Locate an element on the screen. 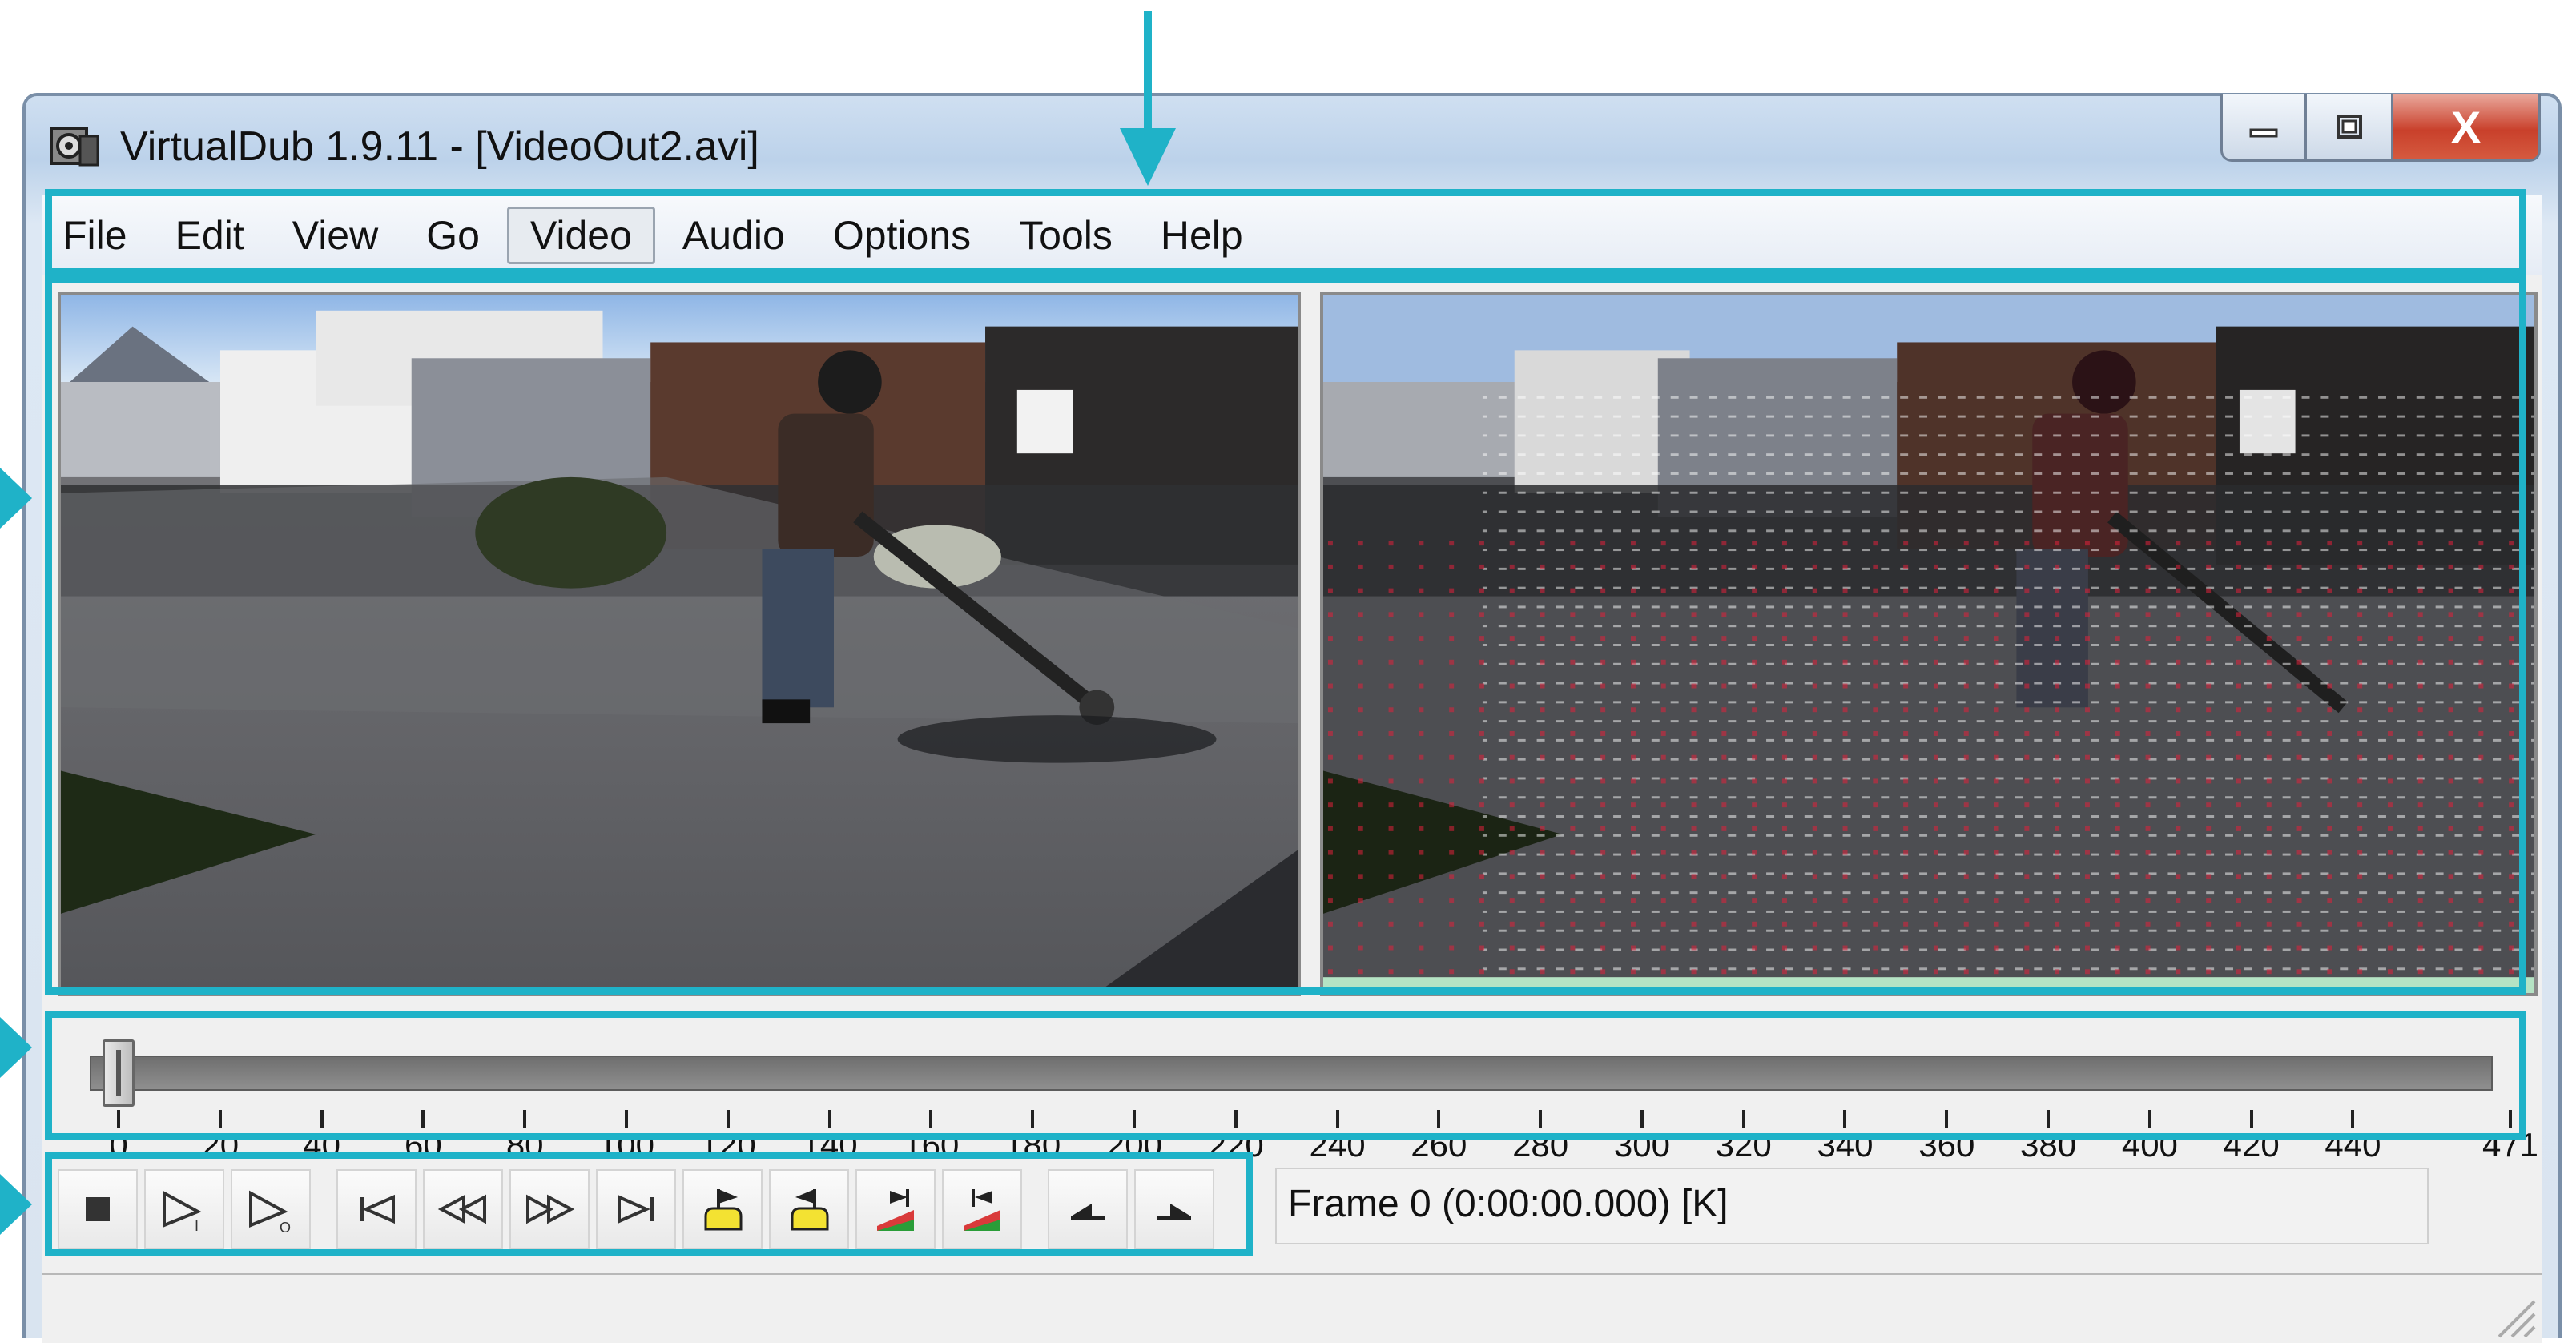 The height and width of the screenshot is (1343, 2576). title-bar: VirtualDub 1.9.11 - [VideoOut2.avi] X is located at coordinates (1292, 144).